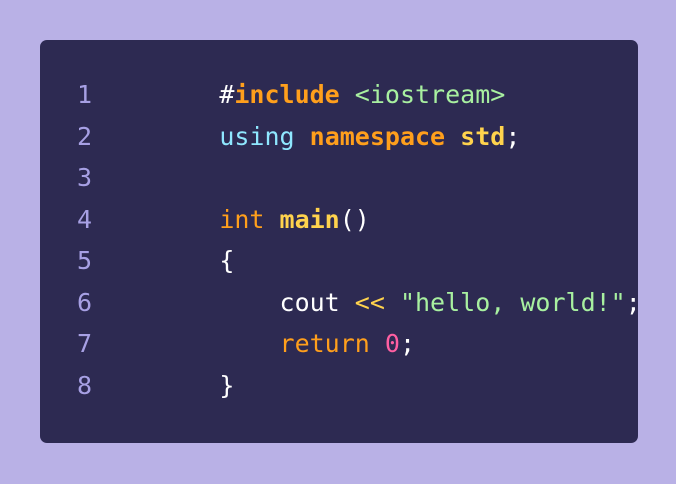  I want to click on keyword-token: using, so click(257, 136).